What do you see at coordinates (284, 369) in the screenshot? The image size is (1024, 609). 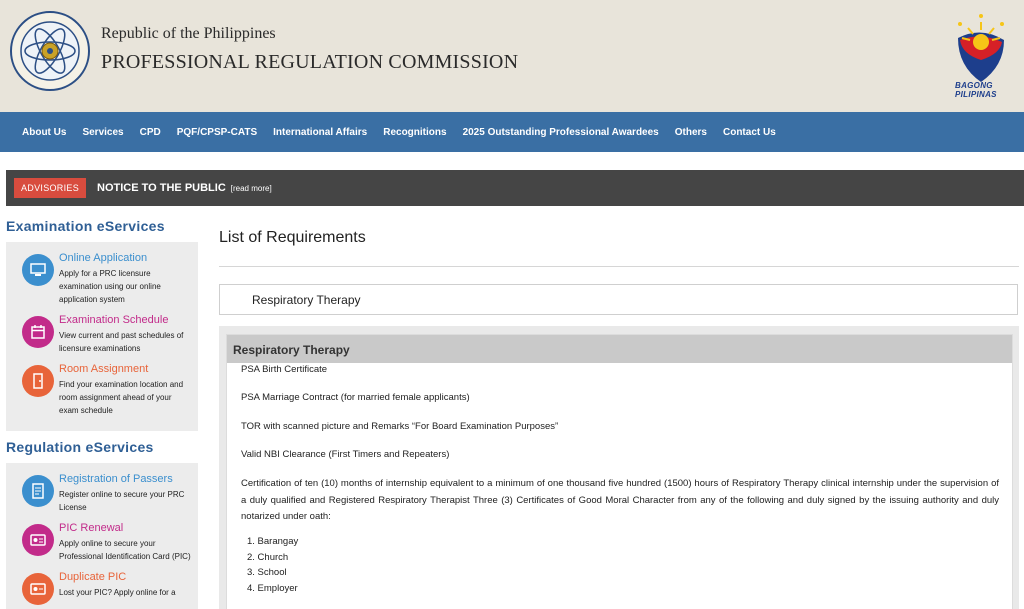 I see `requirement-item: PSA Birth Certificate` at bounding box center [284, 369].